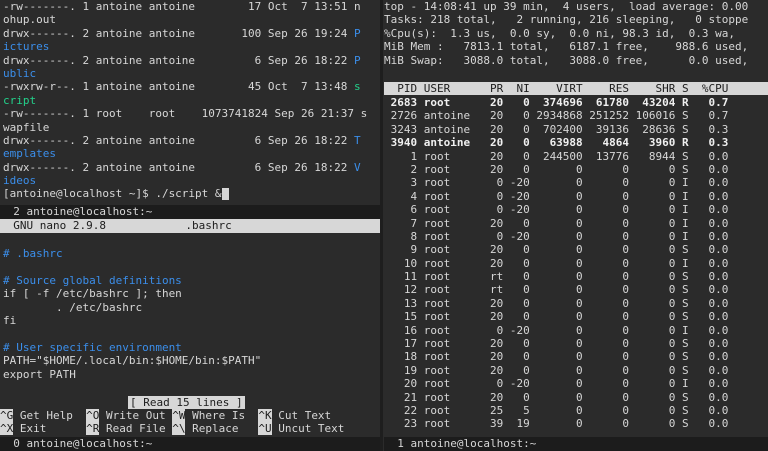 The width and height of the screenshot is (768, 451). I want to click on top-pane-status: 1 antoine@localhost:~, so click(576, 444).